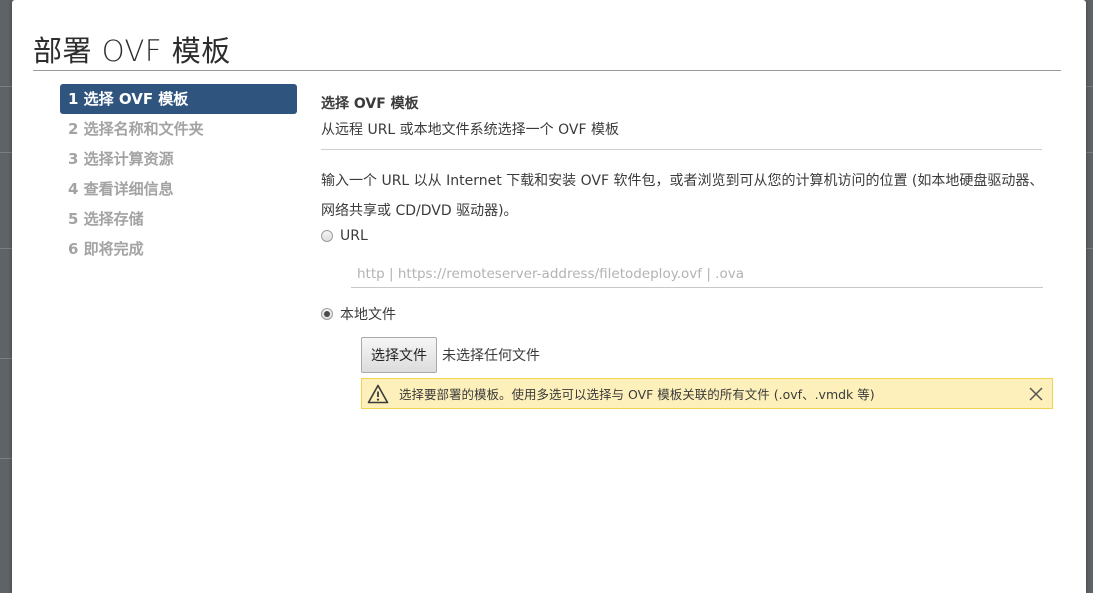 The height and width of the screenshot is (593, 1093). I want to click on content-divider, so click(681, 149).